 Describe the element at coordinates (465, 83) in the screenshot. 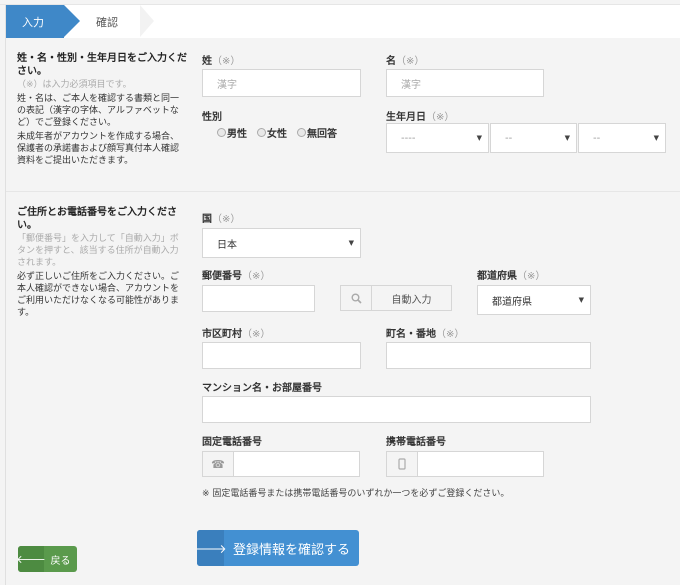

I see `first-name-input: 漢字` at that location.